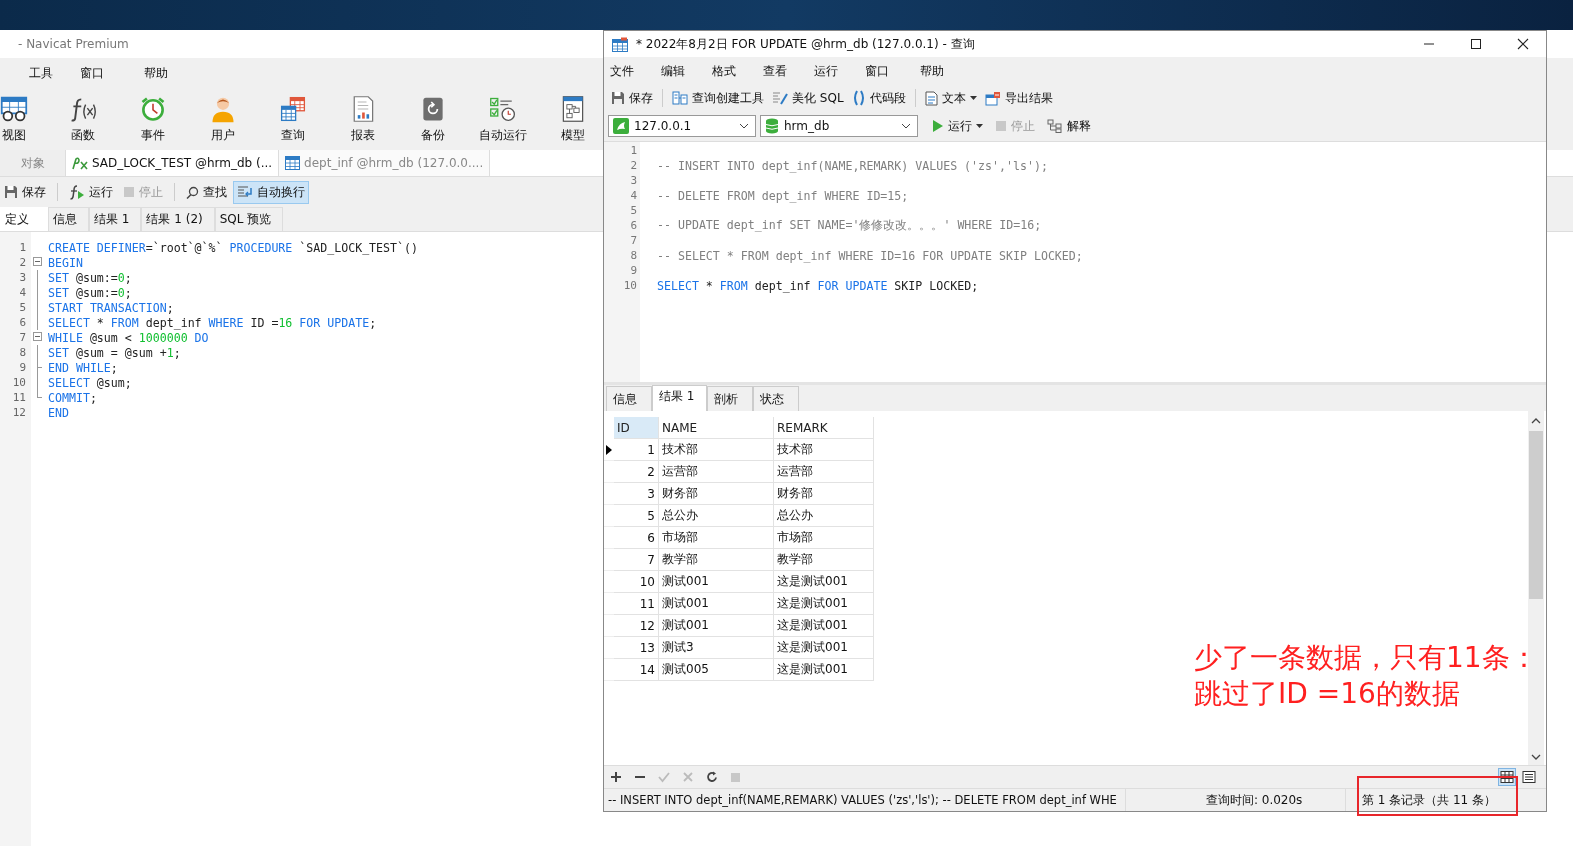  I want to click on table-cell: 测试3, so click(716, 648).